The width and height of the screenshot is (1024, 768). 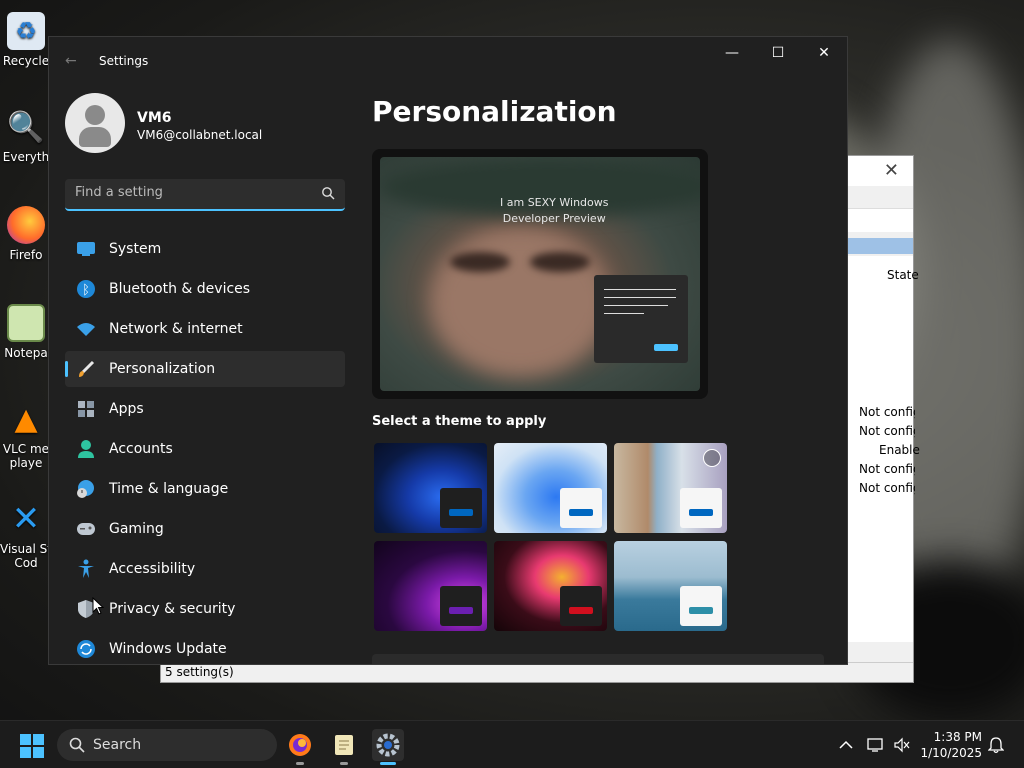 What do you see at coordinates (550, 488) in the screenshot?
I see `theme-windows-light` at bounding box center [550, 488].